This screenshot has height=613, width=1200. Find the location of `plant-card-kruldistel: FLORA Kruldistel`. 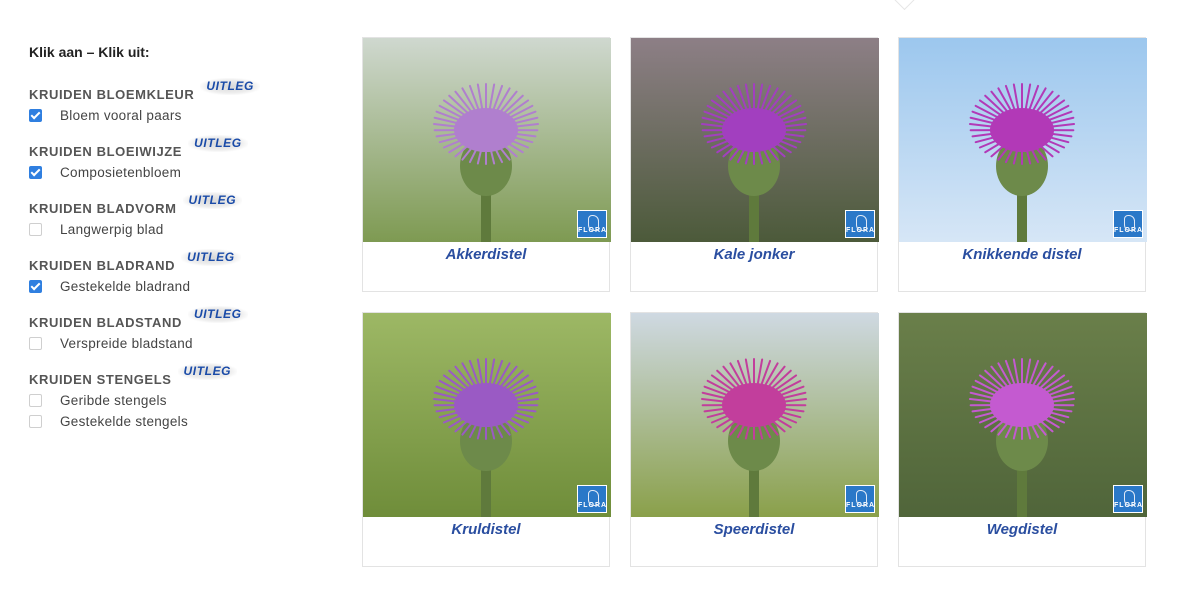

plant-card-kruldistel: FLORA Kruldistel is located at coordinates (486, 439).